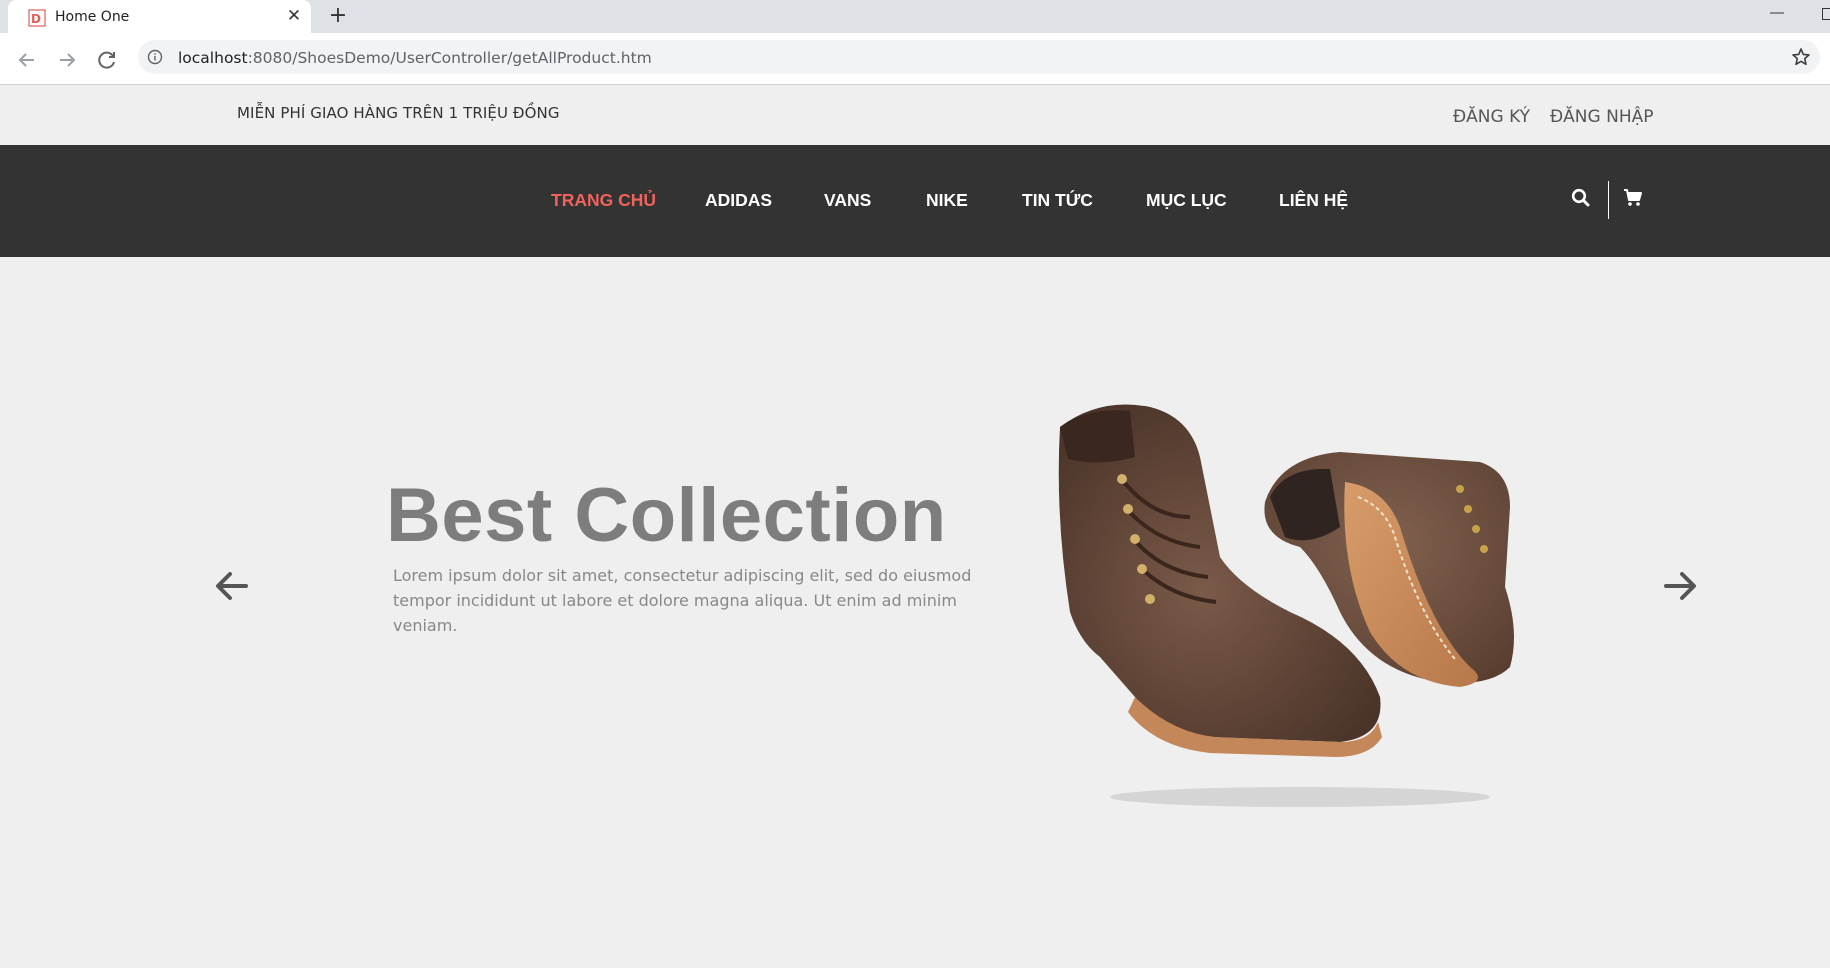  What do you see at coordinates (847, 200) in the screenshot?
I see `nav-item-vans: VANS` at bounding box center [847, 200].